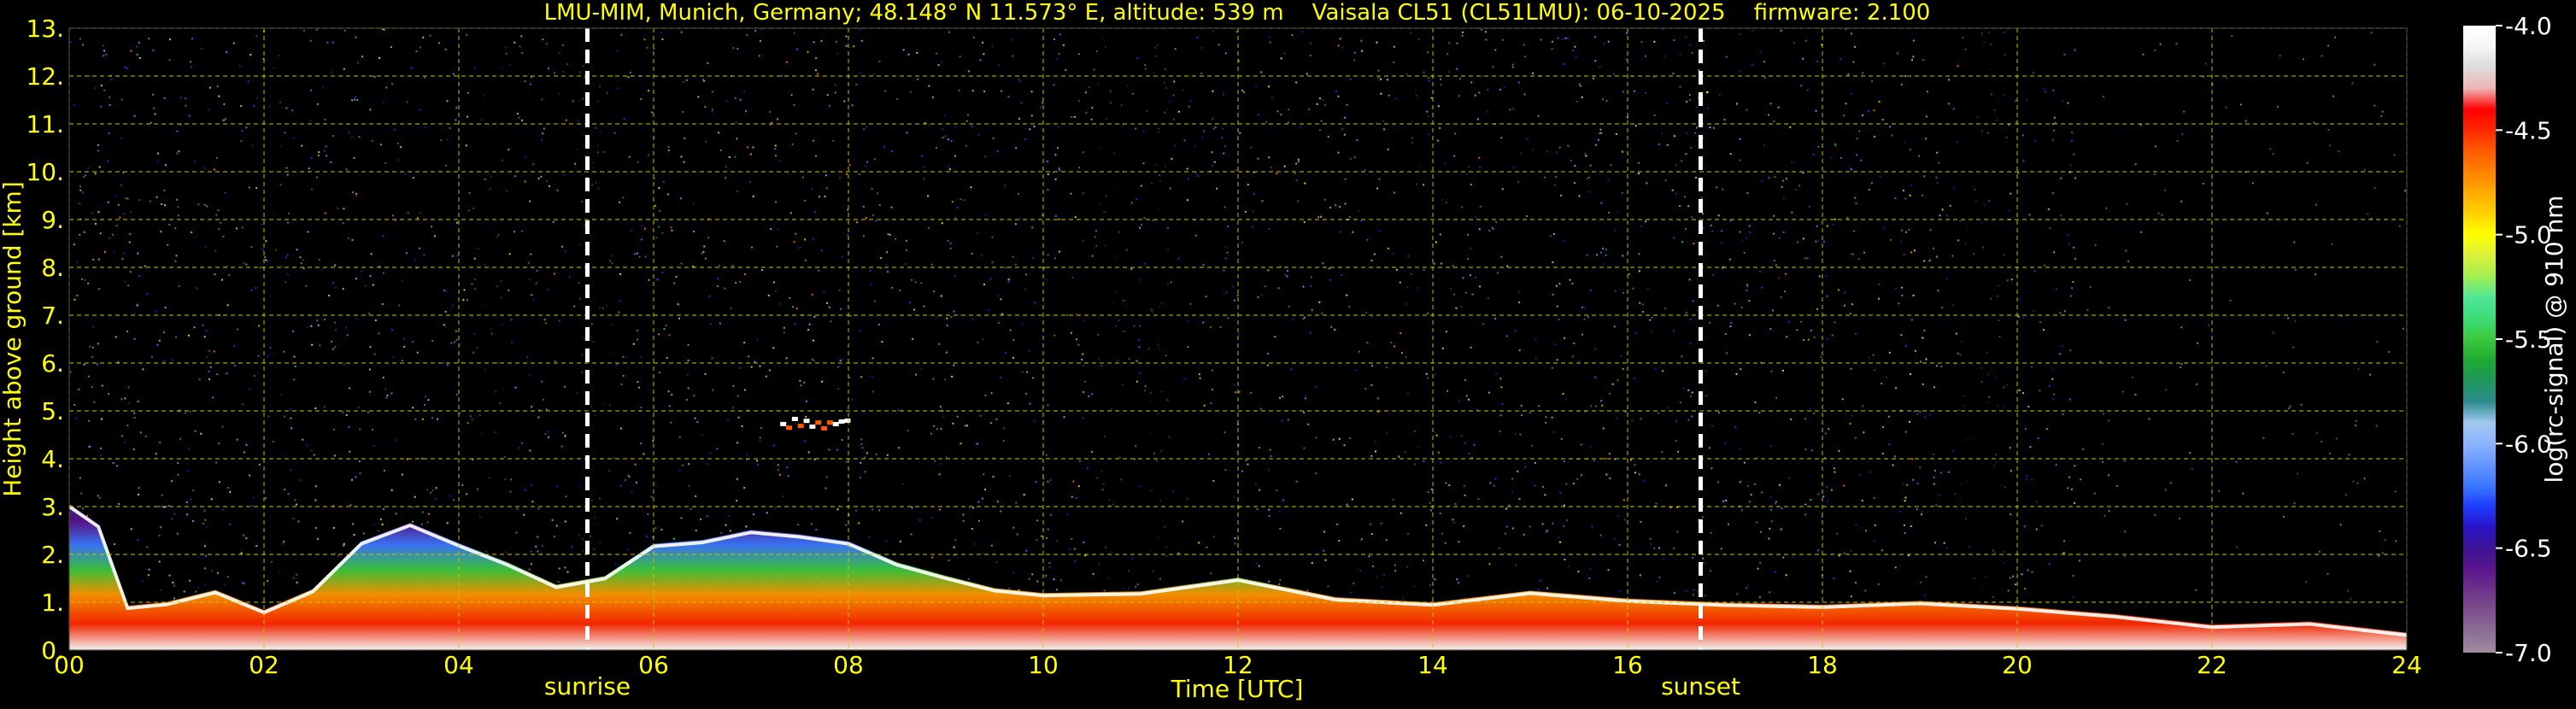 Image resolution: width=2576 pixels, height=709 pixels. I want to click on y-tick-label: 13., so click(45, 29).